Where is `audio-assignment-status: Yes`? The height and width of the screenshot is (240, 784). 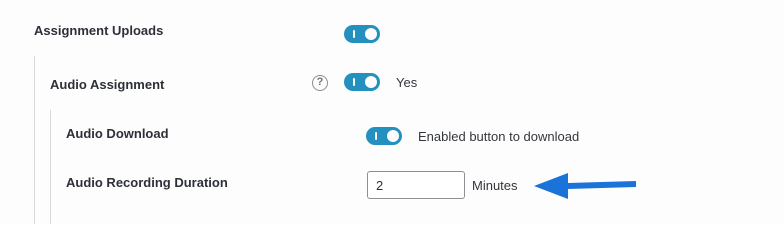
audio-assignment-status: Yes is located at coordinates (407, 82).